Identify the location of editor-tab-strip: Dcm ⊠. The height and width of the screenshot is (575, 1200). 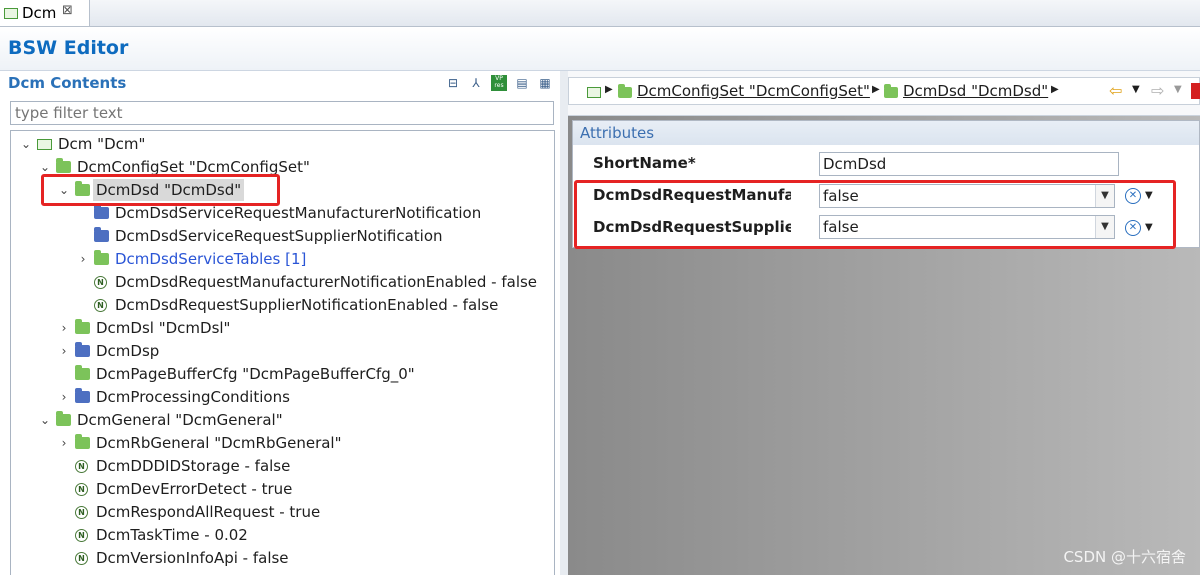
(600, 13).